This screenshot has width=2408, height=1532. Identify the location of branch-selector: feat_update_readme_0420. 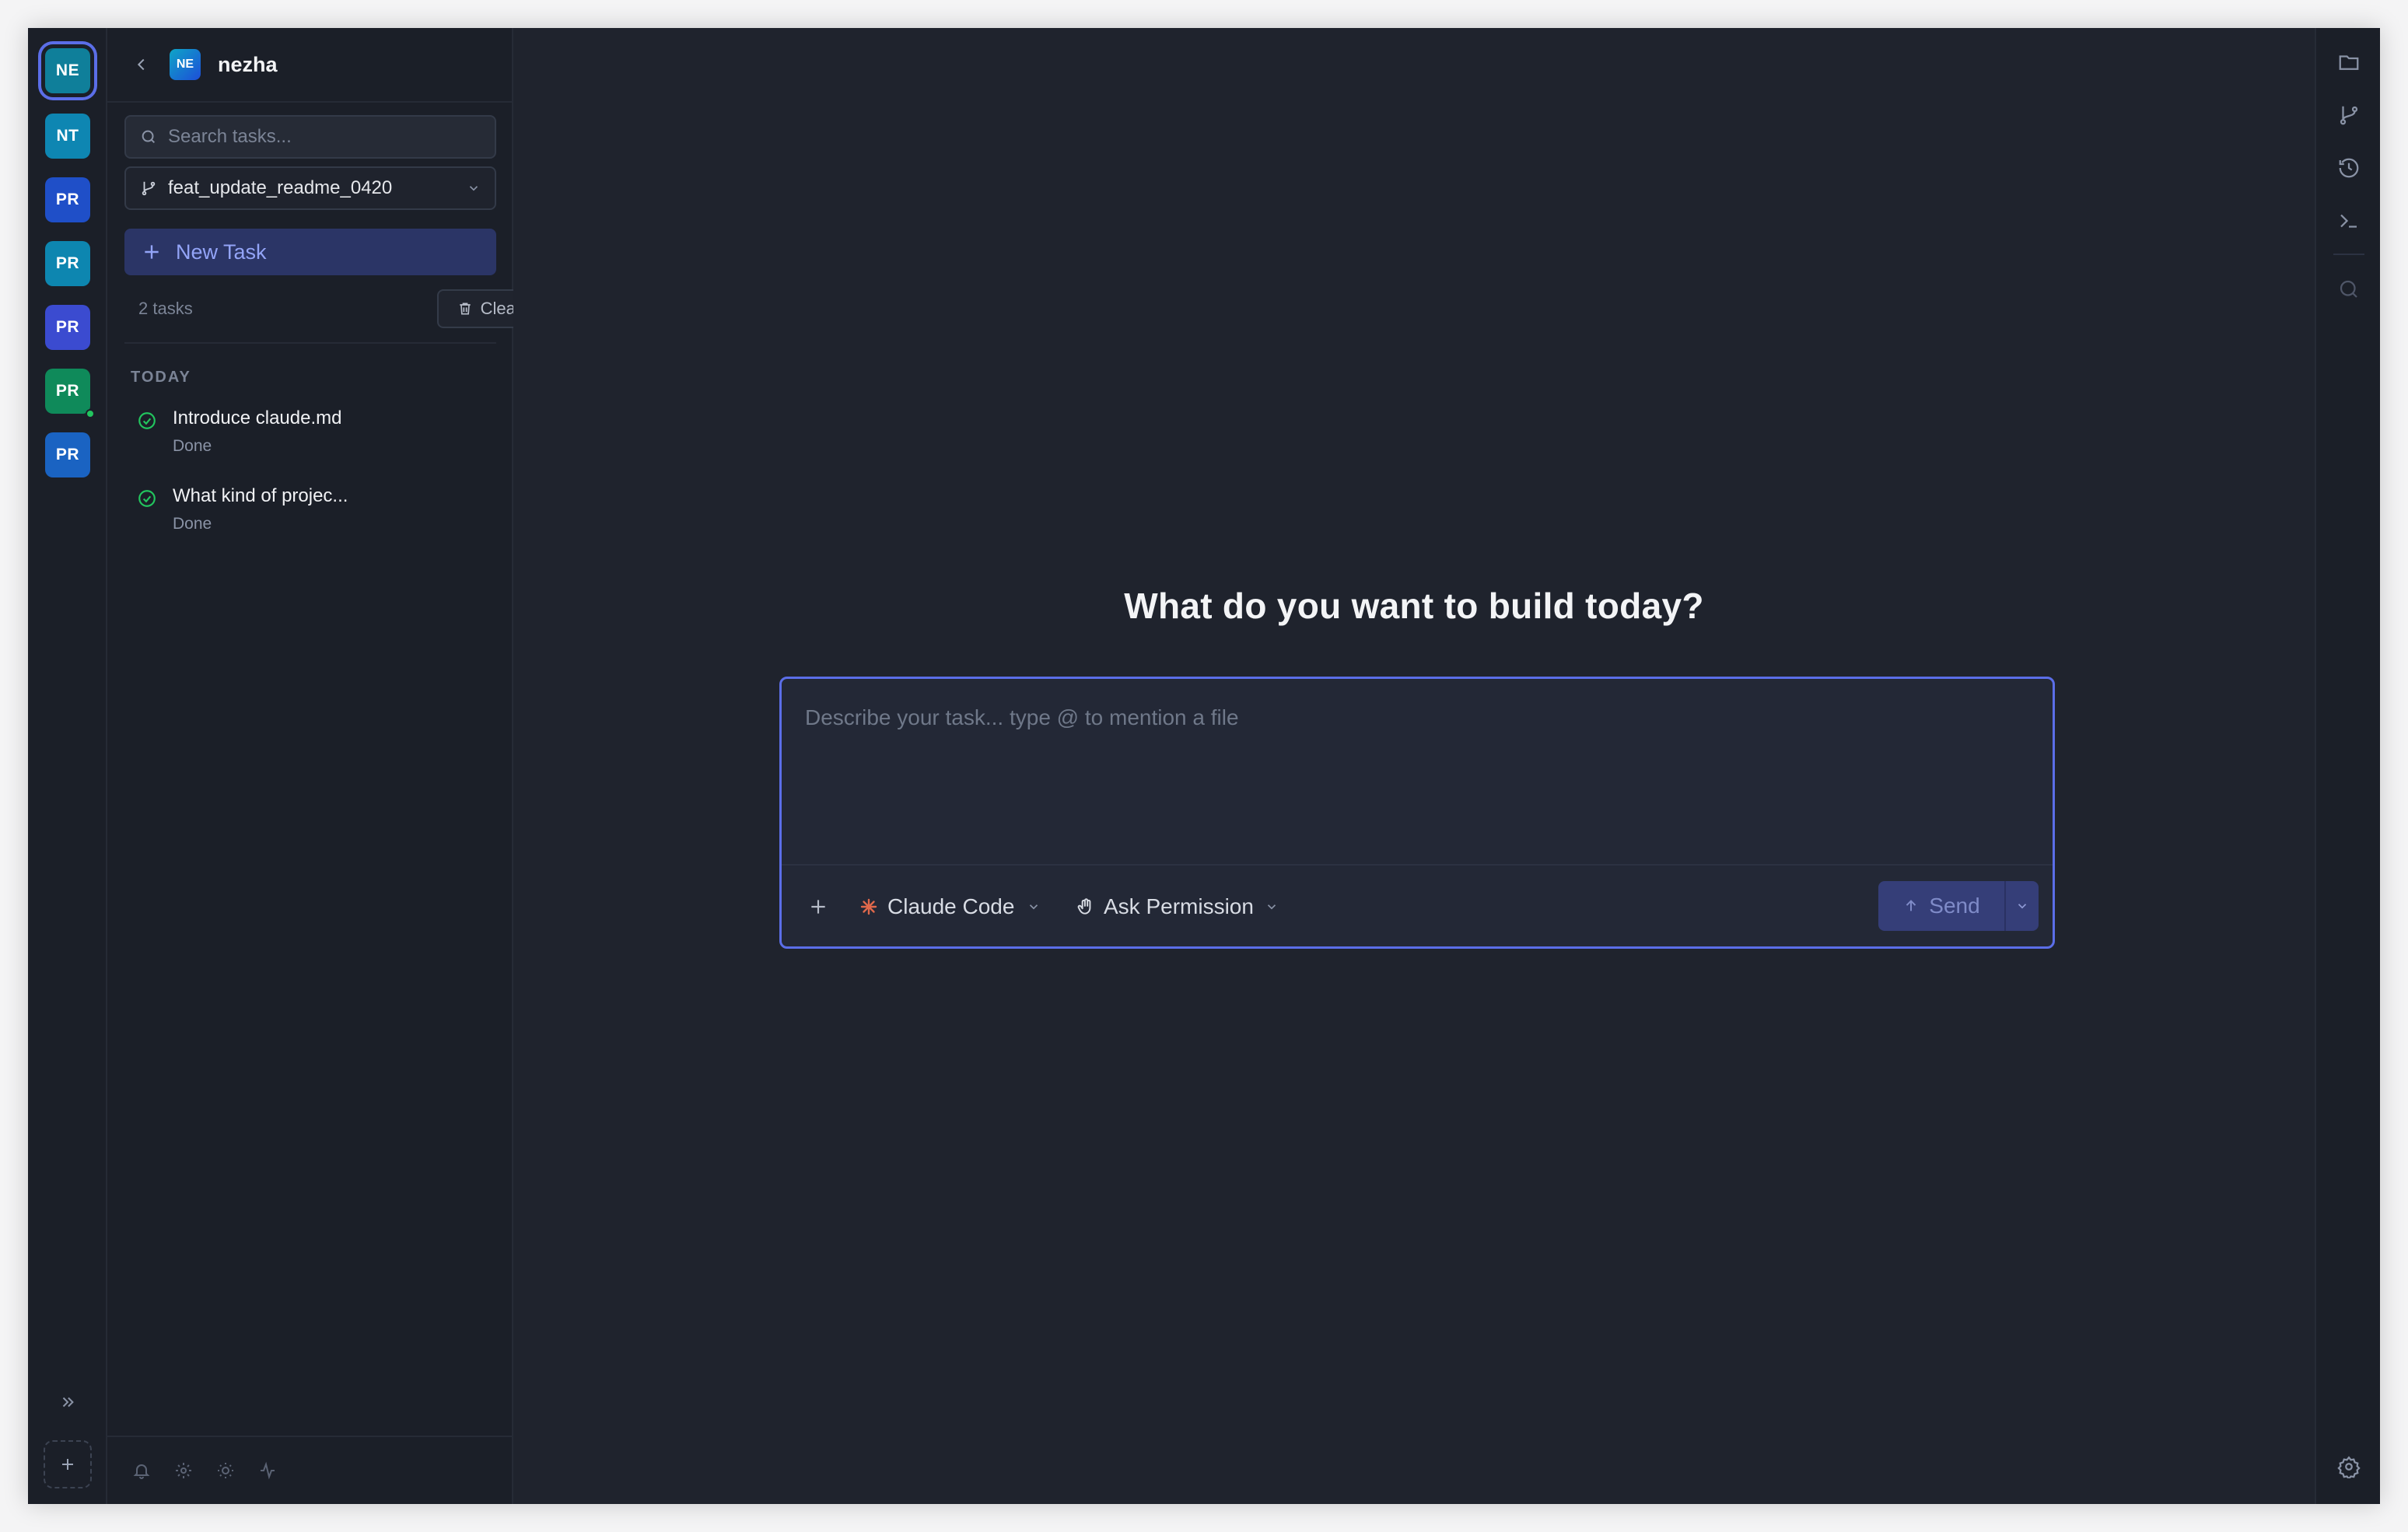
(310, 188).